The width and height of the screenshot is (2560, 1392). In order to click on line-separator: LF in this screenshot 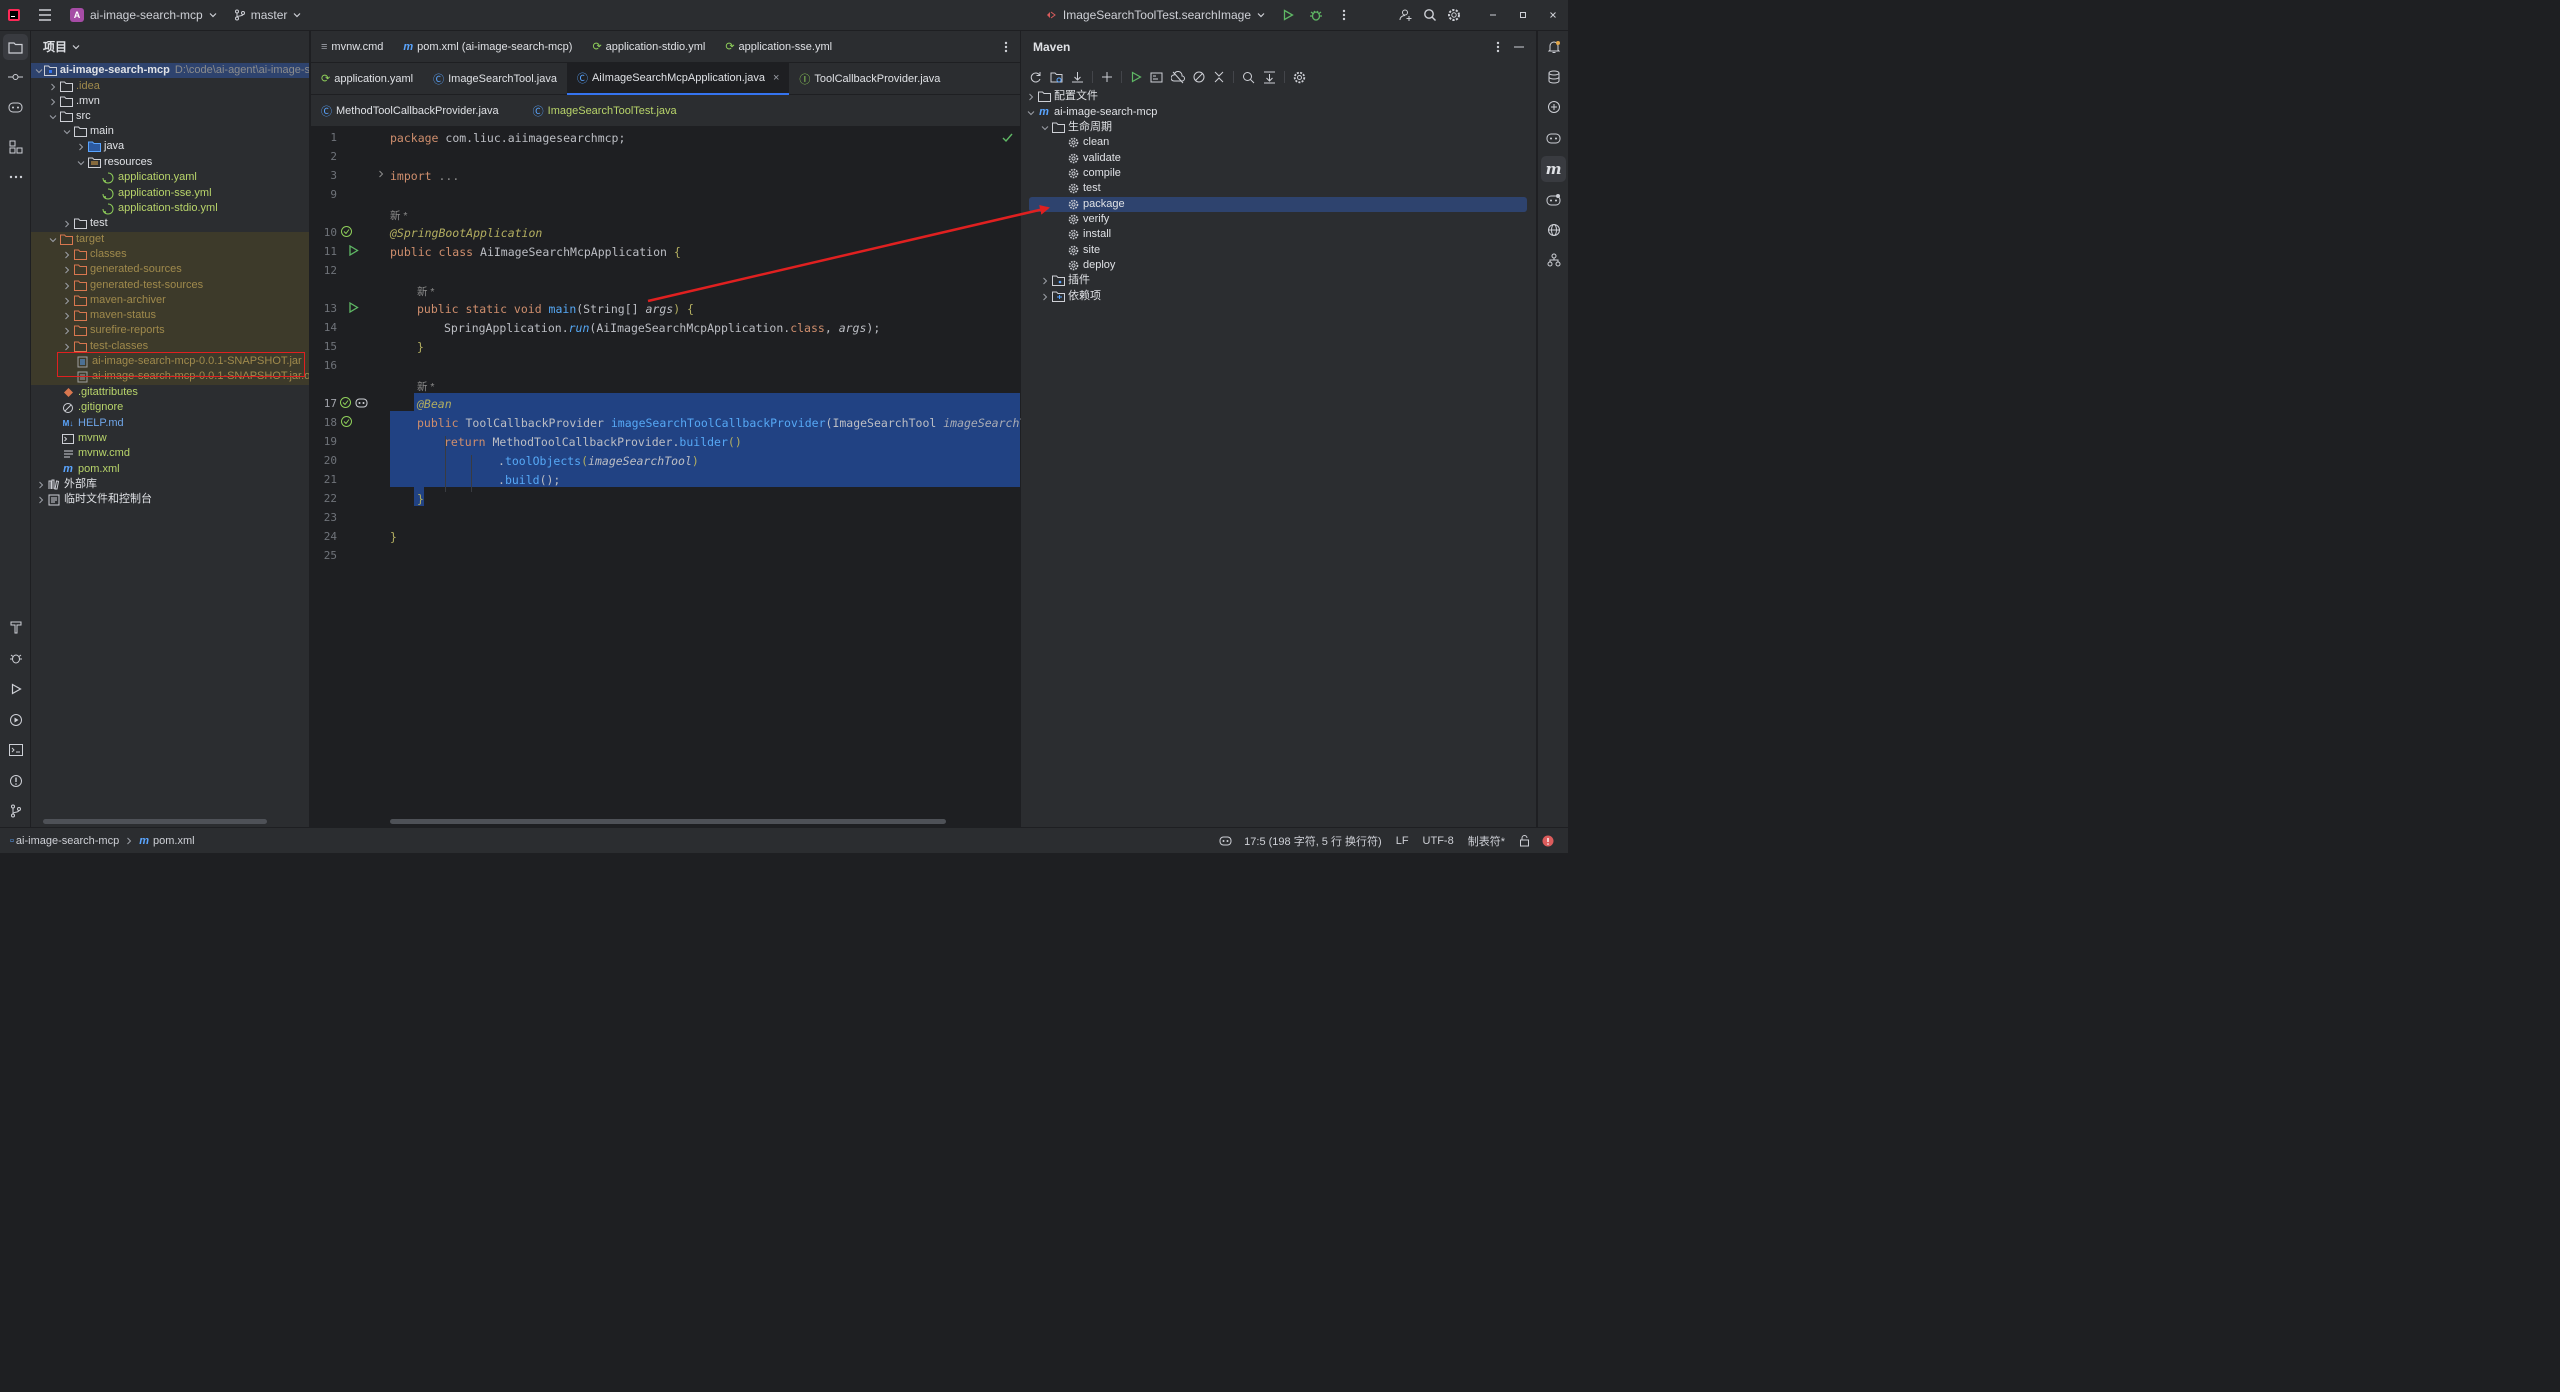, I will do `click(1402, 841)`.